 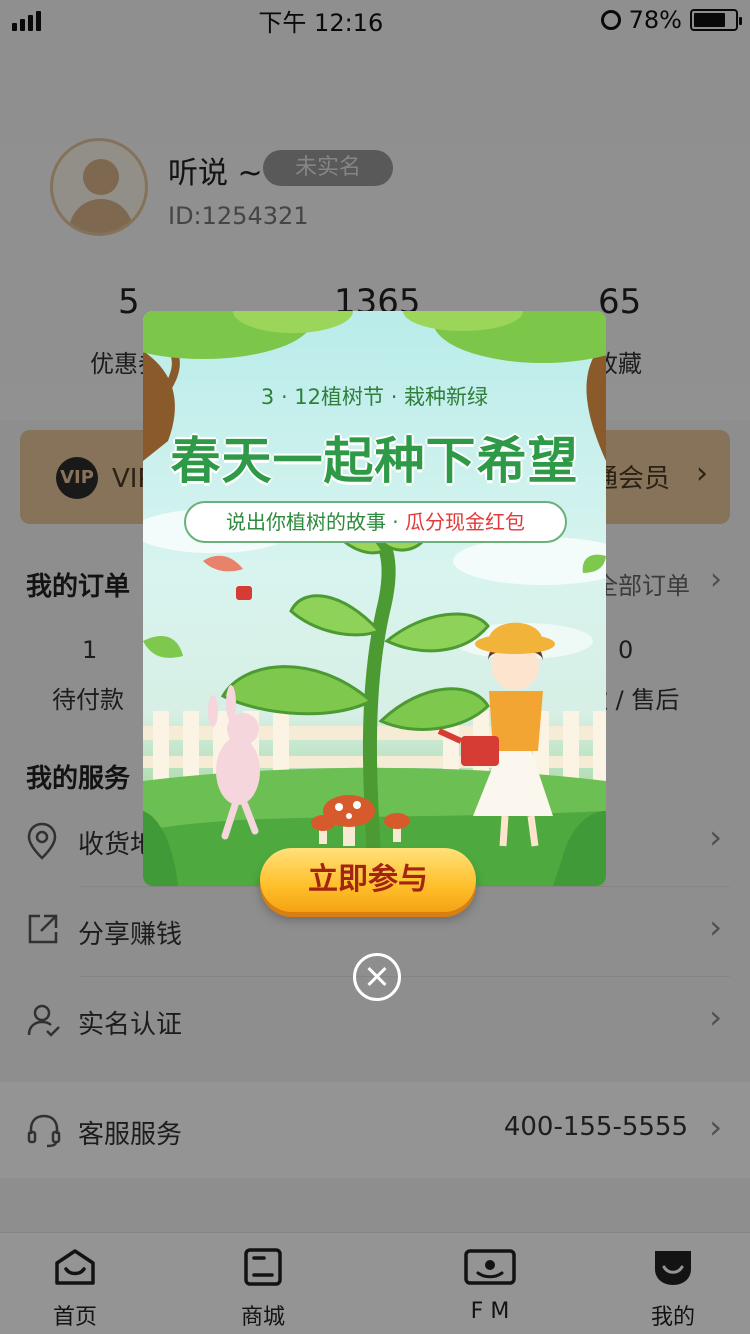 What do you see at coordinates (374, 461) in the screenshot?
I see `modal-title: 春天一起种下希望` at bounding box center [374, 461].